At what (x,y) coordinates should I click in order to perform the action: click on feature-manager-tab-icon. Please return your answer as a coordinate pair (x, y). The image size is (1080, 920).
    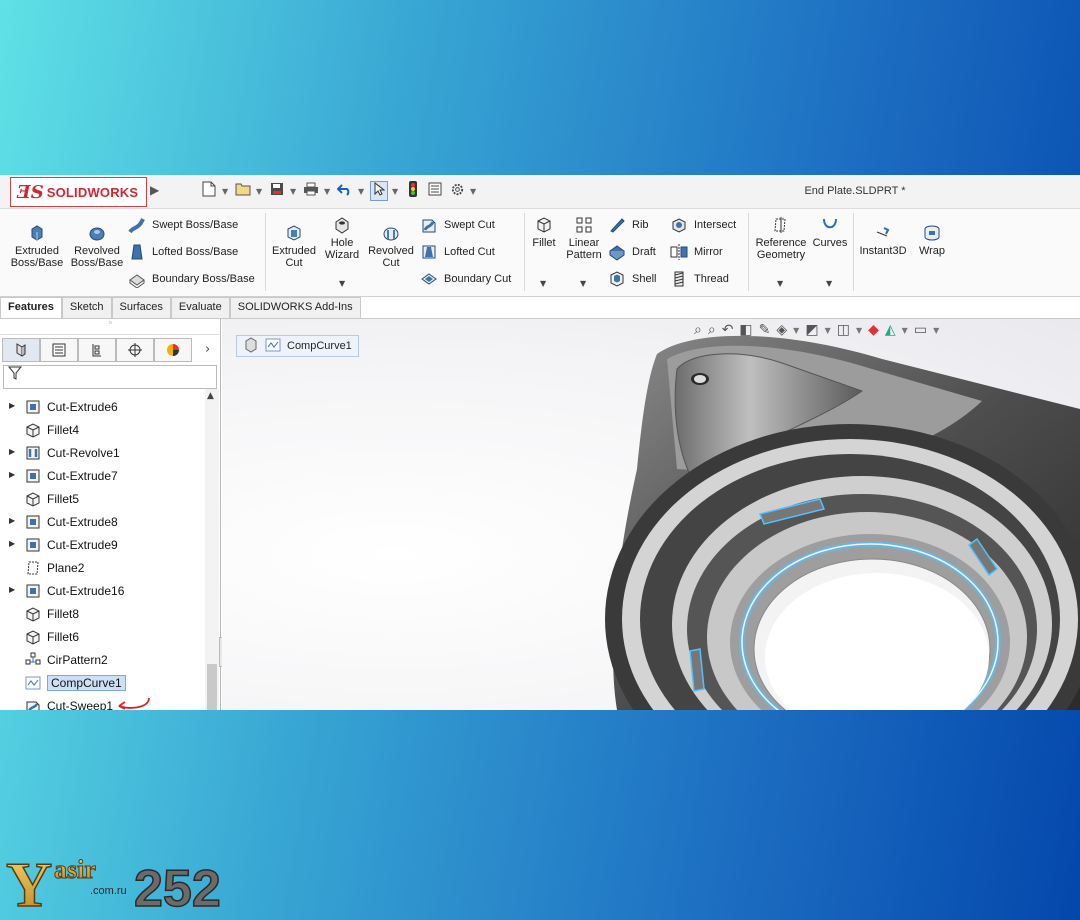
    Looking at the image, I should click on (21, 350).